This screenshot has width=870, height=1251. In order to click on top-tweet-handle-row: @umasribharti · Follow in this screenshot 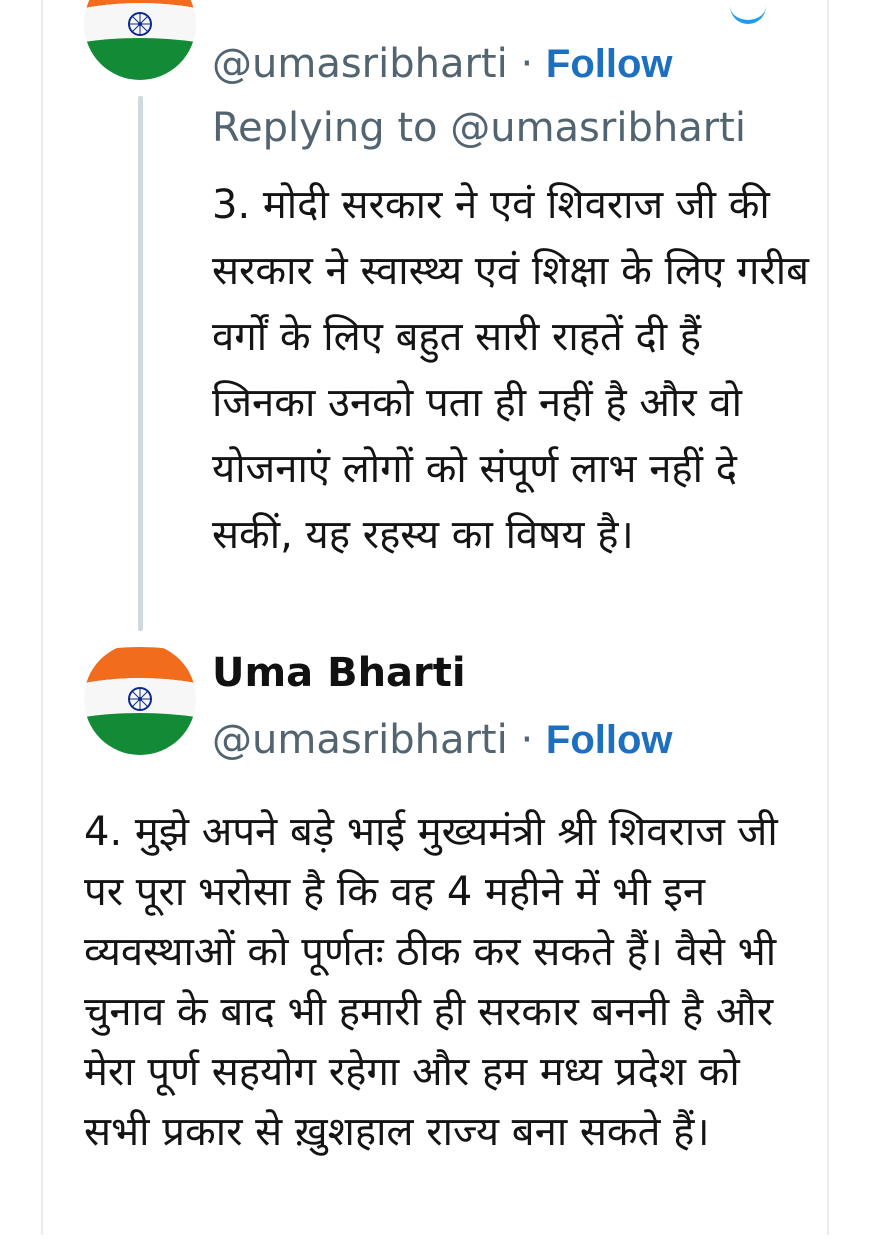, I will do `click(442, 64)`.